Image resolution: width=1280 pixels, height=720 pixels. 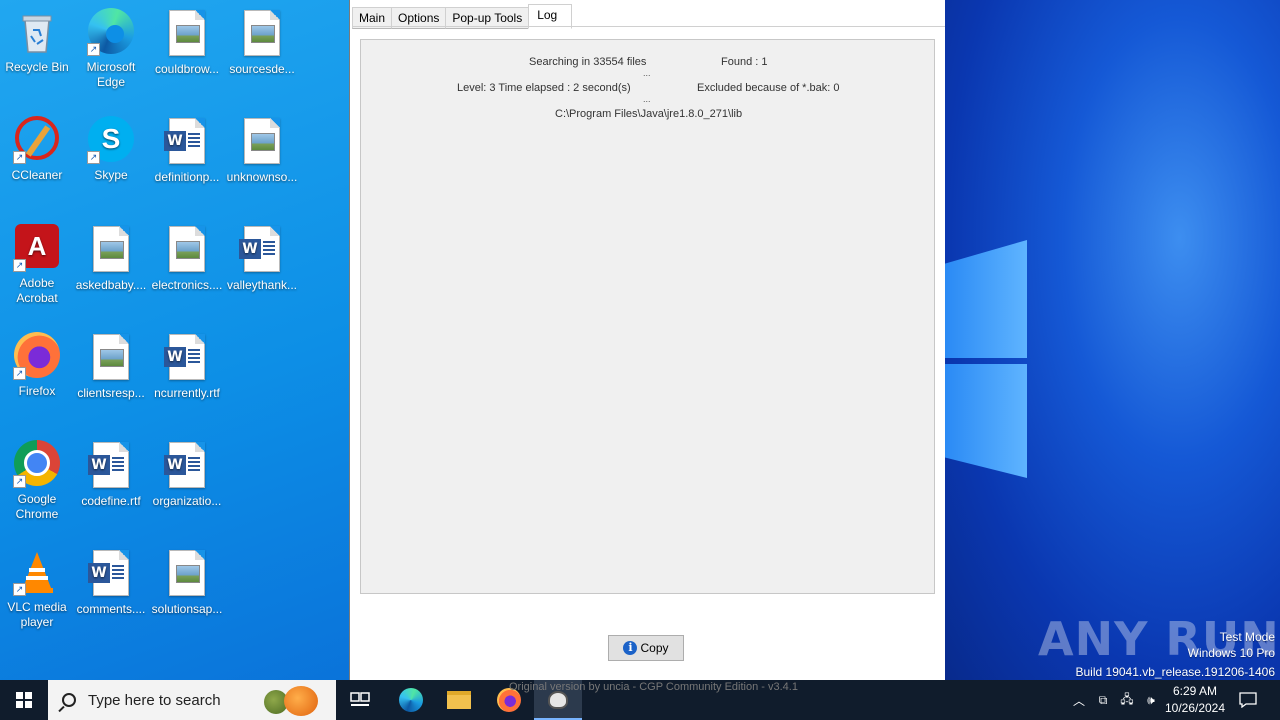 I want to click on desktop-icon-microsoft-edge: ↗ Microsoft Edge, so click(x=111, y=49).